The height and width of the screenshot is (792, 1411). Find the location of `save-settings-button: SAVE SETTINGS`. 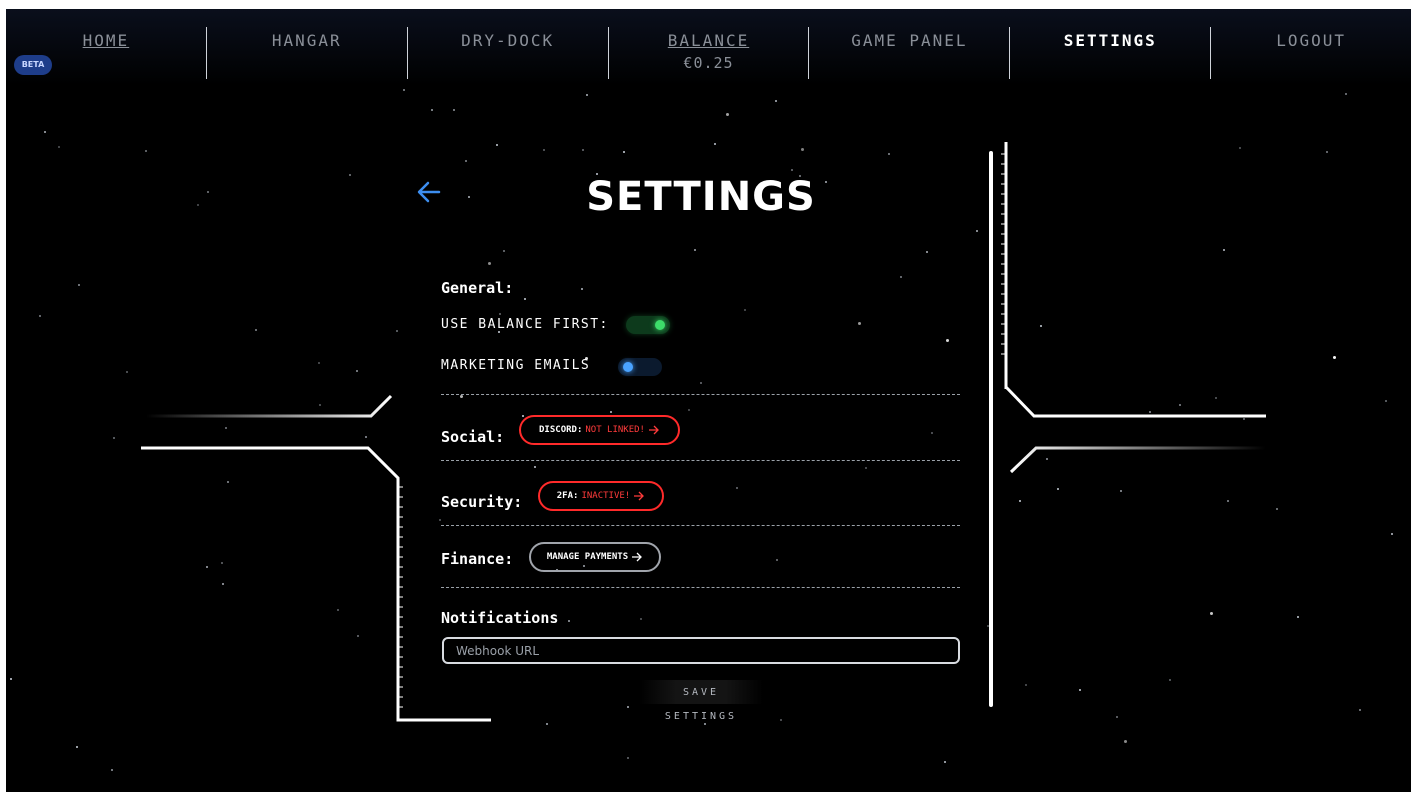

save-settings-button: SAVE SETTINGS is located at coordinates (701, 701).